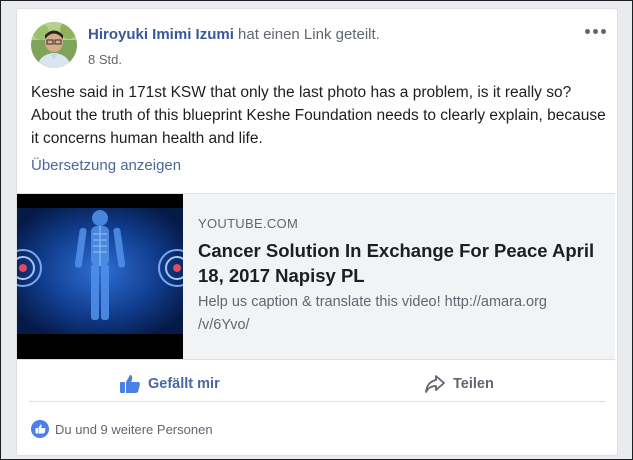 The width and height of the screenshot is (633, 460). What do you see at coordinates (100, 276) in the screenshot?
I see `video-thumbnail` at bounding box center [100, 276].